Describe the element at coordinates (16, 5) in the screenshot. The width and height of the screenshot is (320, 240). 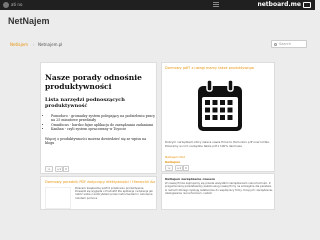
I see `user-name: ati no` at that location.